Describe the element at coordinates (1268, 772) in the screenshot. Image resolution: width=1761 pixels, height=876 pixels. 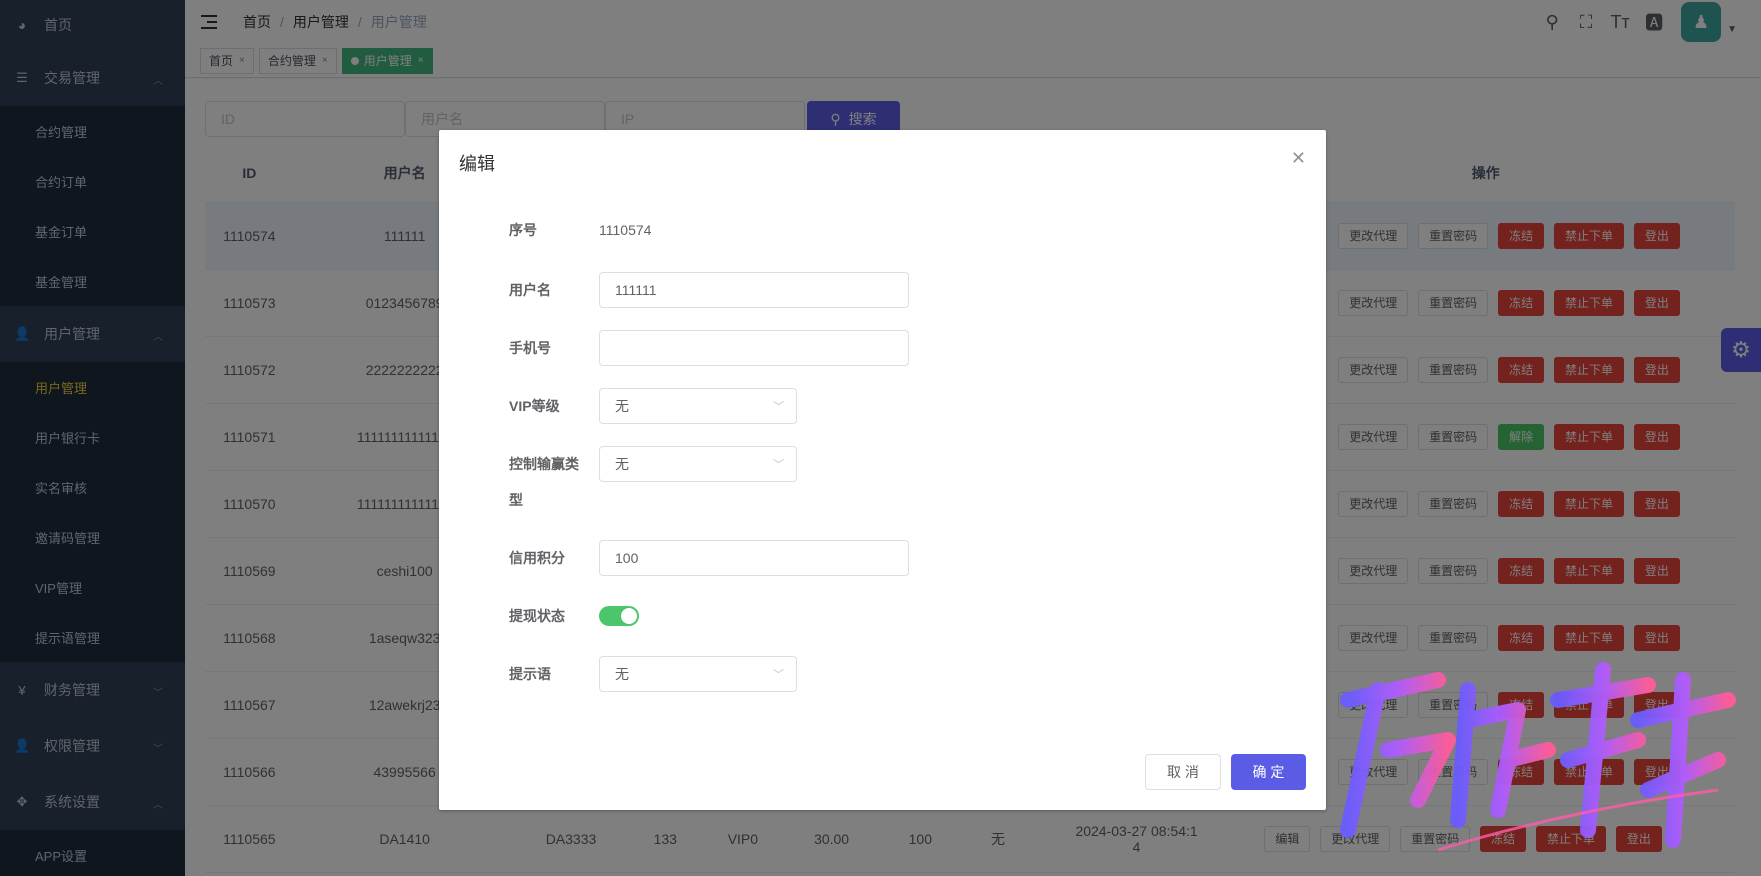
I see `confirm-button: 确 定` at that location.